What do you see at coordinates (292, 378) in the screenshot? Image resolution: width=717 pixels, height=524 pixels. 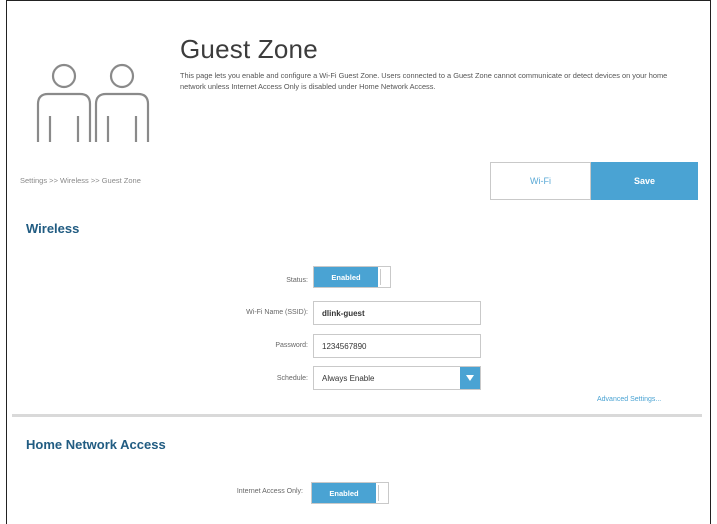 I see `schedule-label: Schedule:` at bounding box center [292, 378].